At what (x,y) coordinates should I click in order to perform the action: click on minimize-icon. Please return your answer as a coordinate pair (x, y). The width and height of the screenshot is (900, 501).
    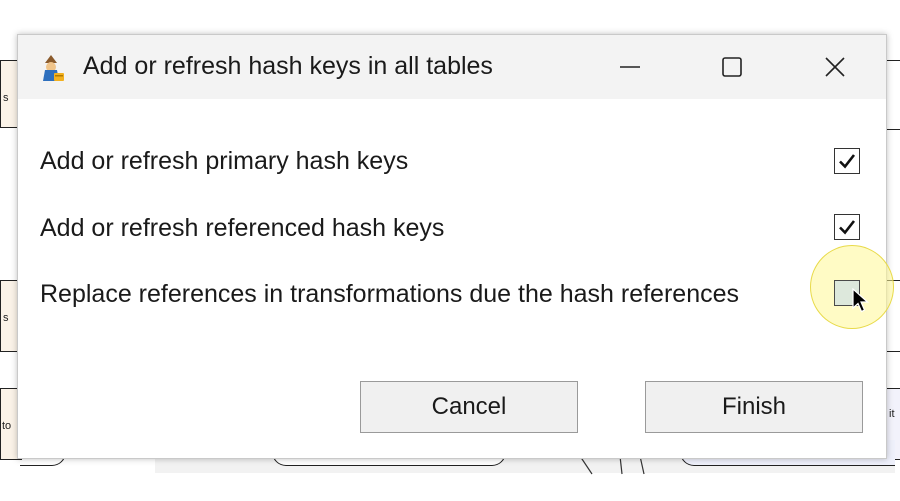
    Looking at the image, I should click on (630, 67).